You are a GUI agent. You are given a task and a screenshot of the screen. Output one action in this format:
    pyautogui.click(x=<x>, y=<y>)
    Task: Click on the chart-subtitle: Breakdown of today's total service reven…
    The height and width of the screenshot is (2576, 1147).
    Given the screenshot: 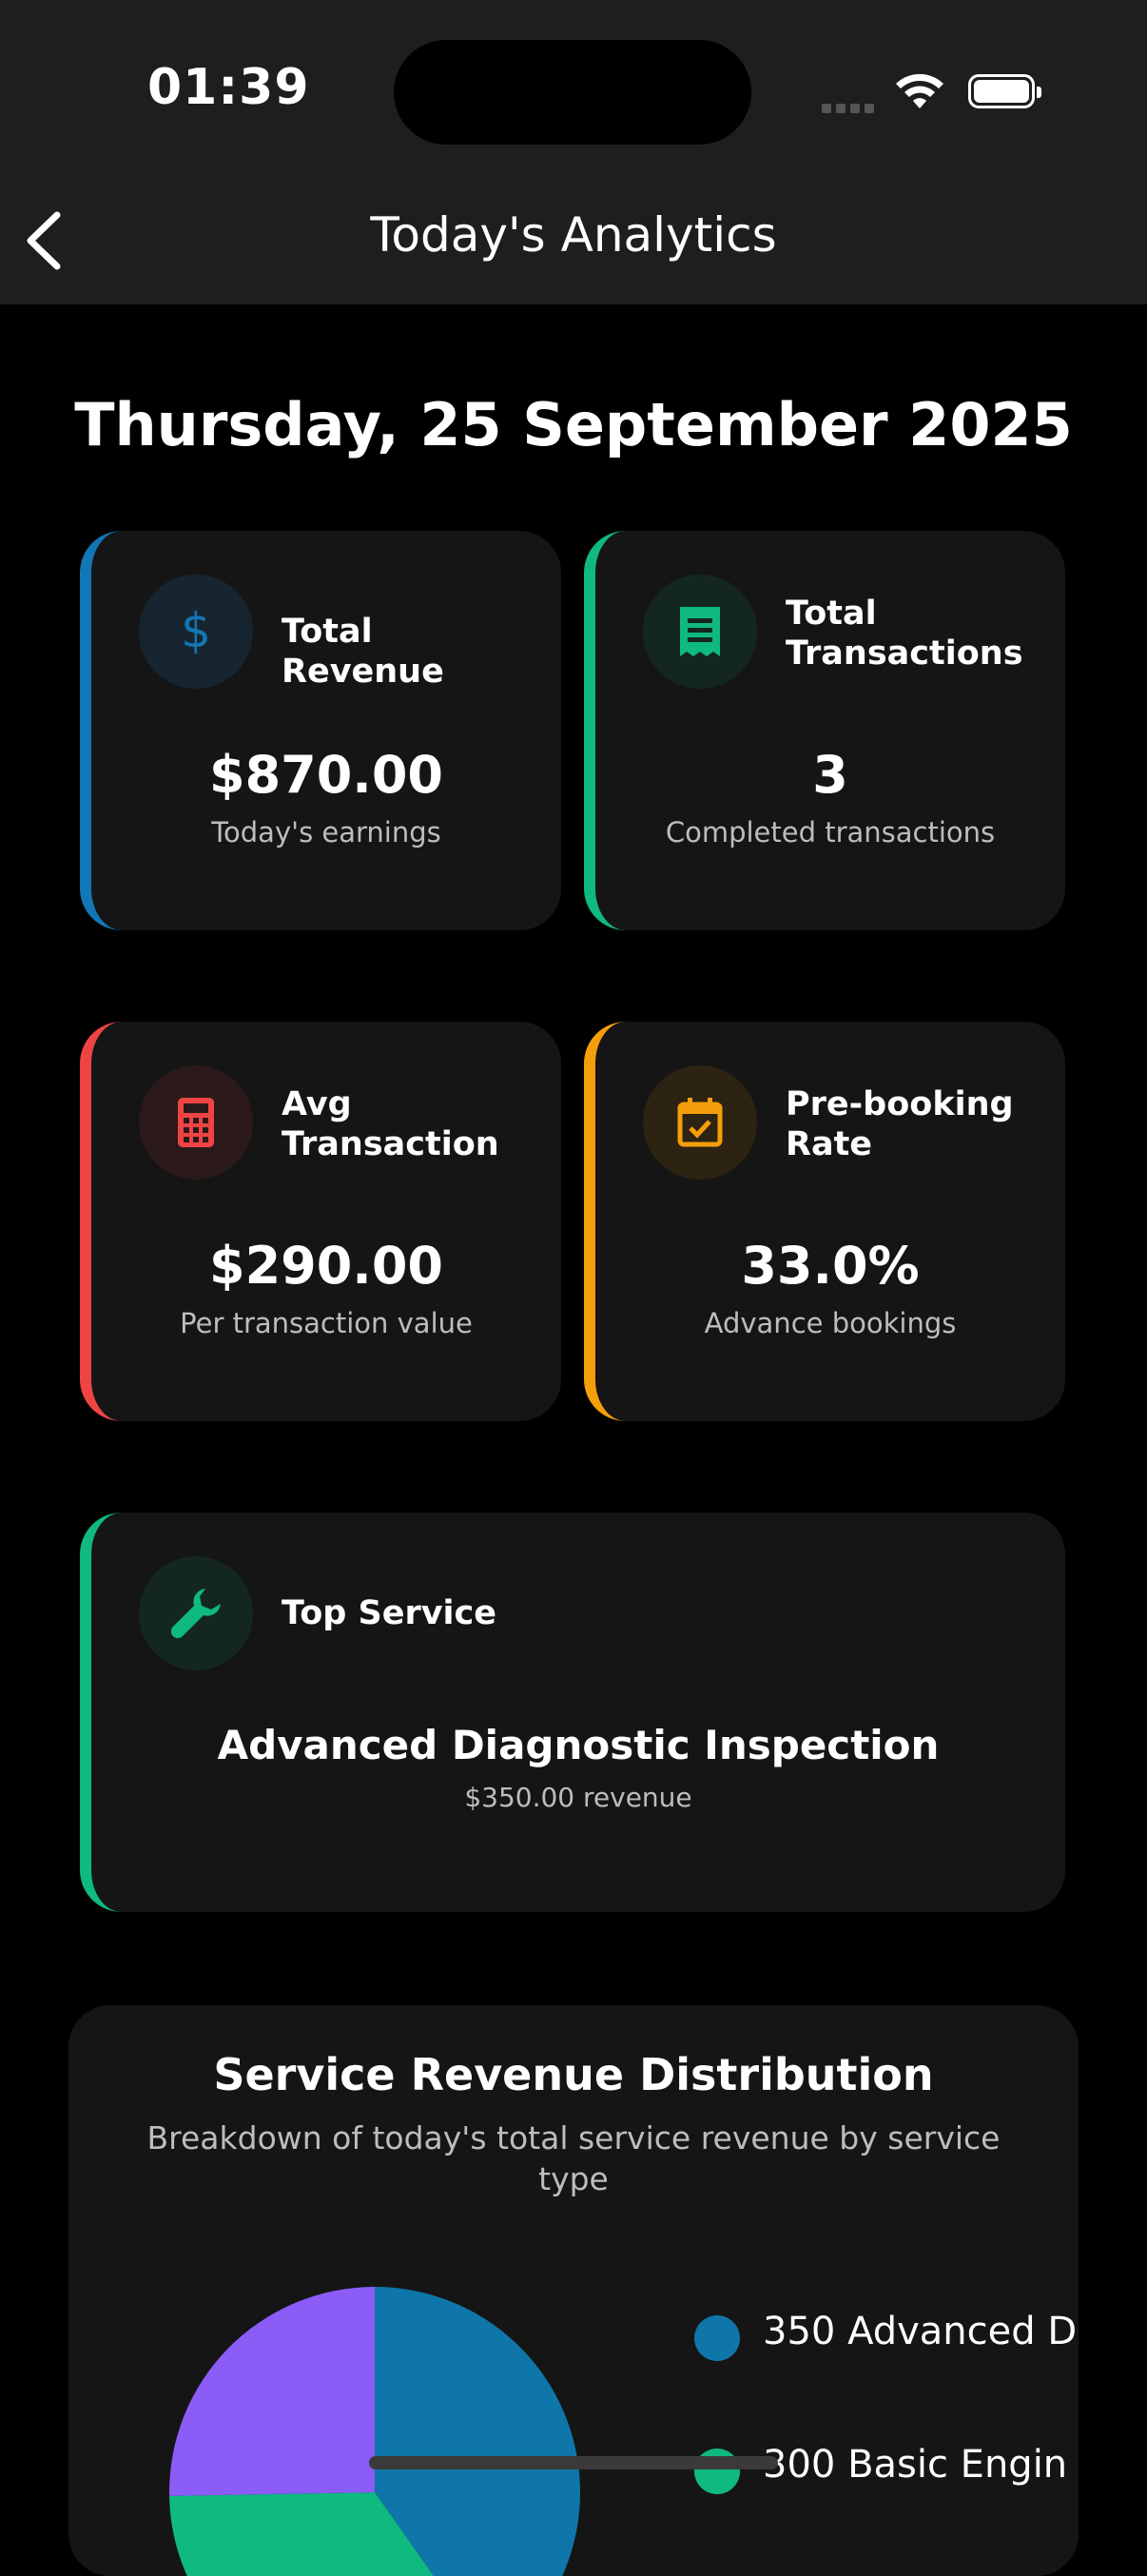 What is the action you would take?
    pyautogui.click(x=573, y=2158)
    